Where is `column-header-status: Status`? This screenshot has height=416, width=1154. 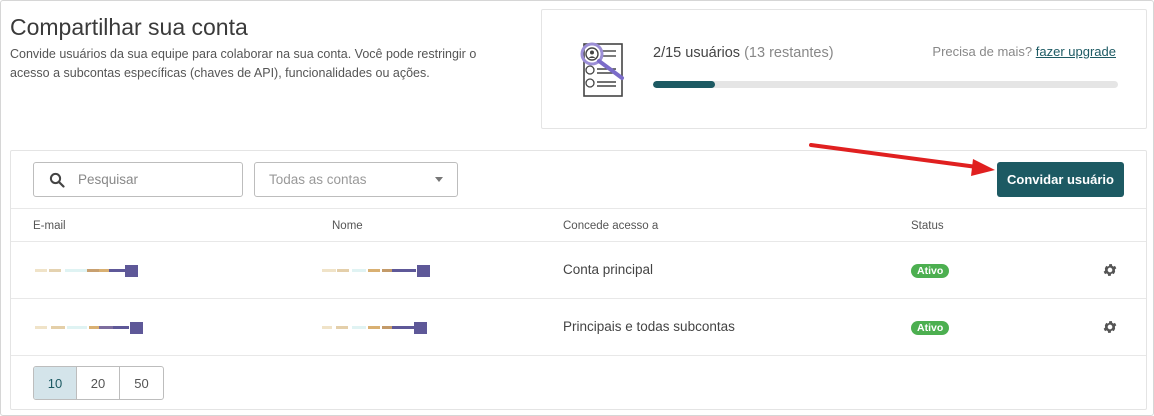 column-header-status: Status is located at coordinates (927, 226).